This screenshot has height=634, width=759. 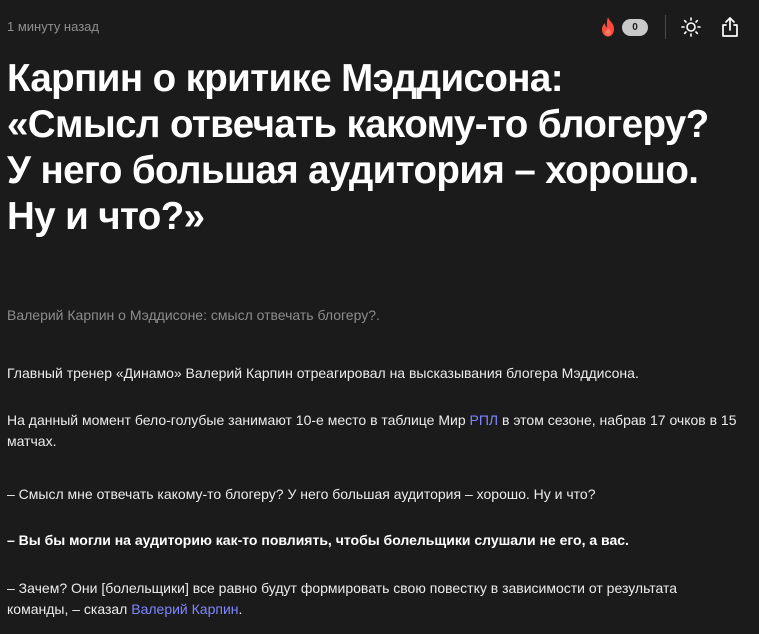 What do you see at coordinates (608, 27) in the screenshot?
I see `fire-icon` at bounding box center [608, 27].